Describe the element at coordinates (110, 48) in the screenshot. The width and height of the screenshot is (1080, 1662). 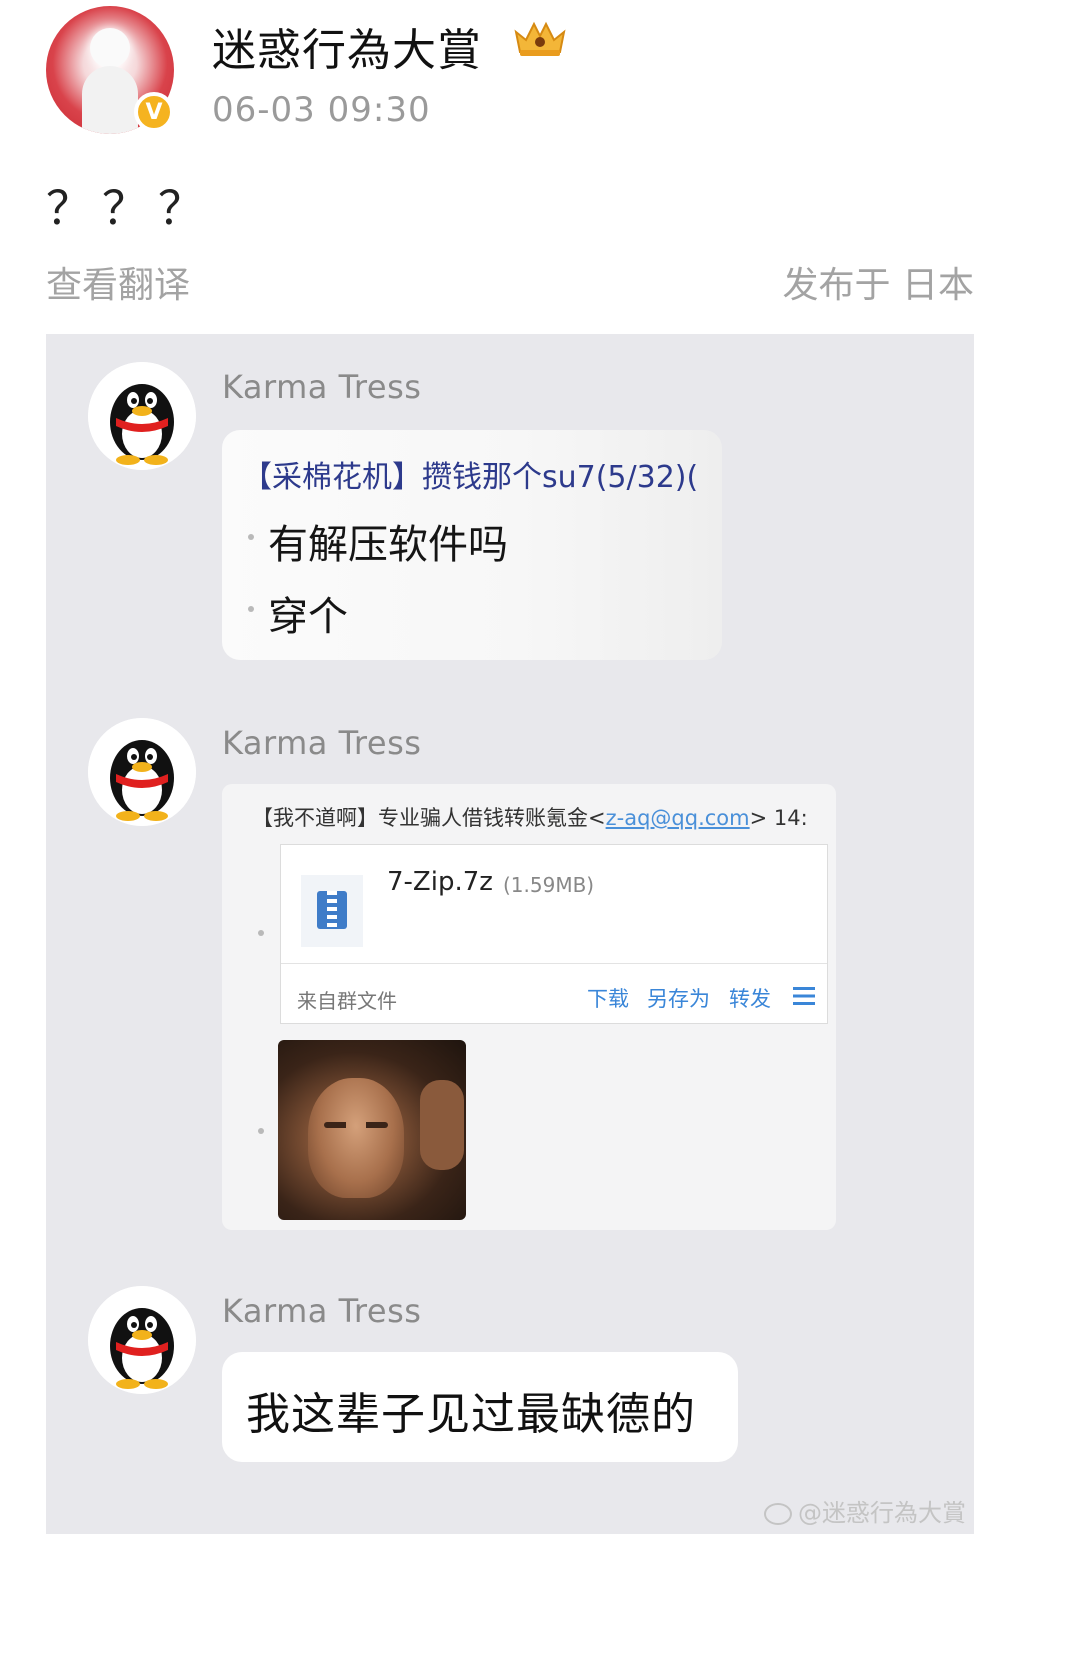
I see `avatar-figure-head` at that location.